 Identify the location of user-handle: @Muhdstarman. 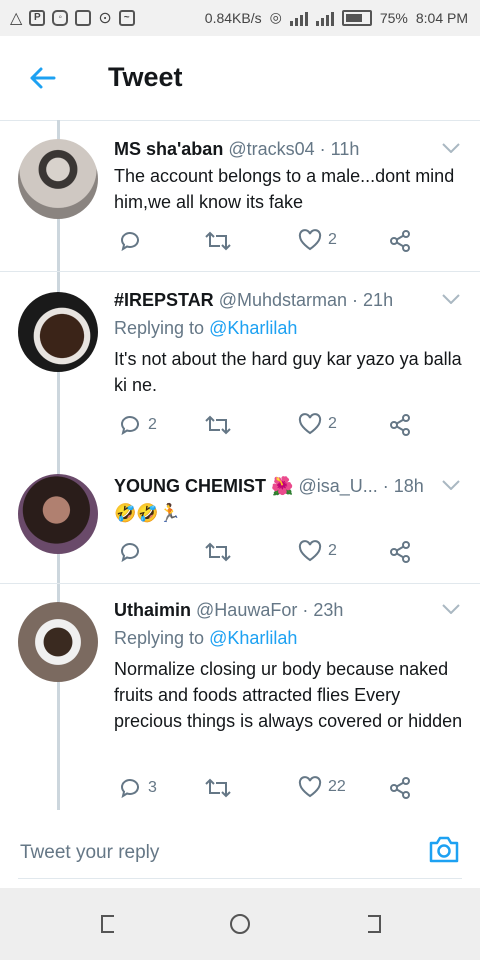
(283, 300).